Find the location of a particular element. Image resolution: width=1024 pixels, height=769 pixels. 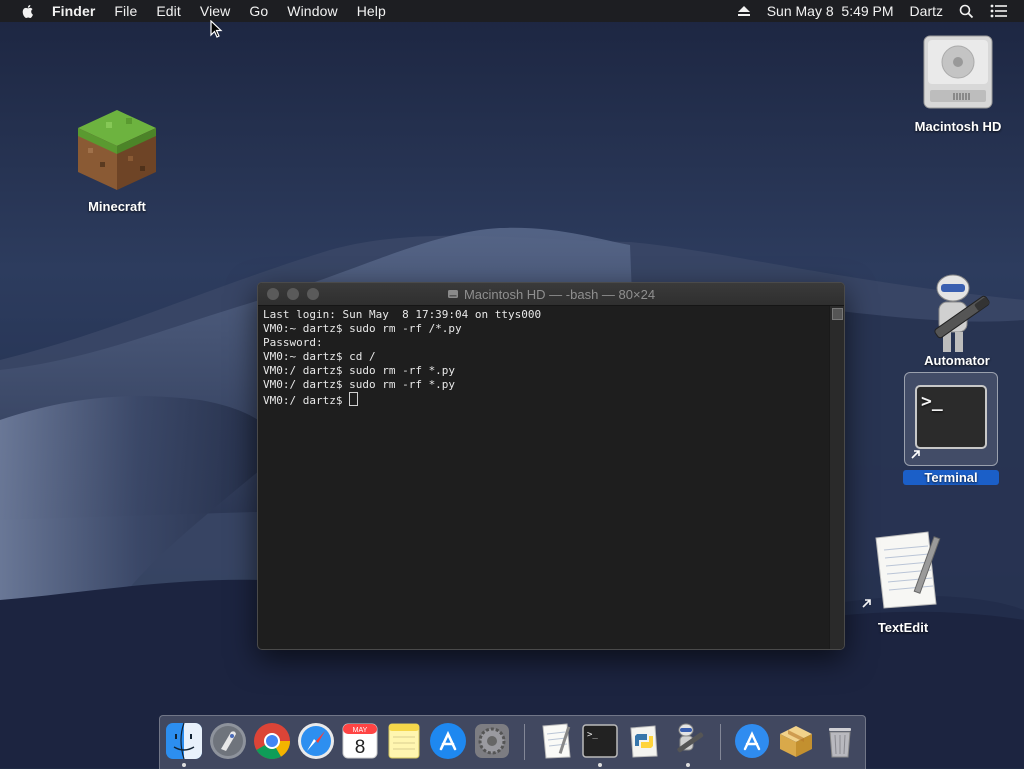

window-titlebar: Macintosh HD — -bash — 80×24 is located at coordinates (551, 294).